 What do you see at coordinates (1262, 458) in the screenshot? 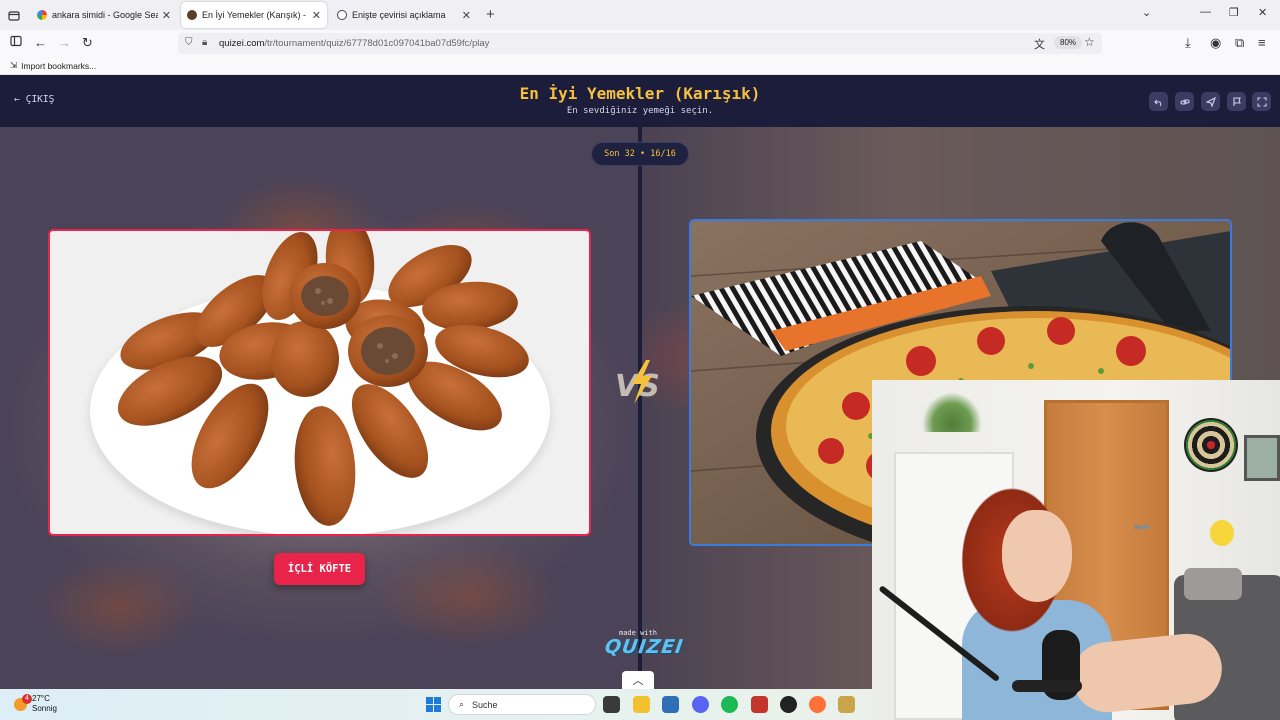
I see `wall-frame-image` at bounding box center [1262, 458].